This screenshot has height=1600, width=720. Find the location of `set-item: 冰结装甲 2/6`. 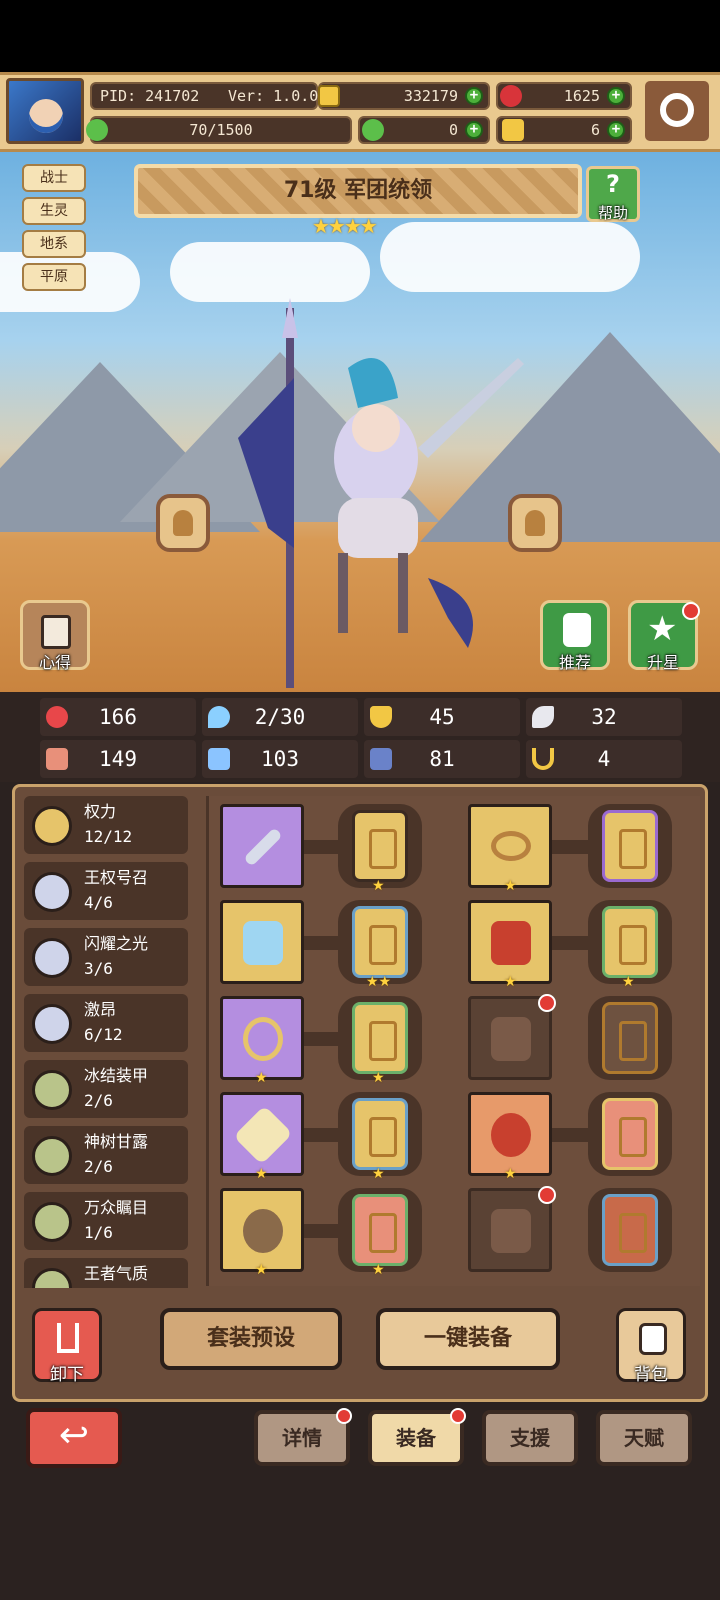

set-item: 冰结装甲 2/6 is located at coordinates (106, 1089).